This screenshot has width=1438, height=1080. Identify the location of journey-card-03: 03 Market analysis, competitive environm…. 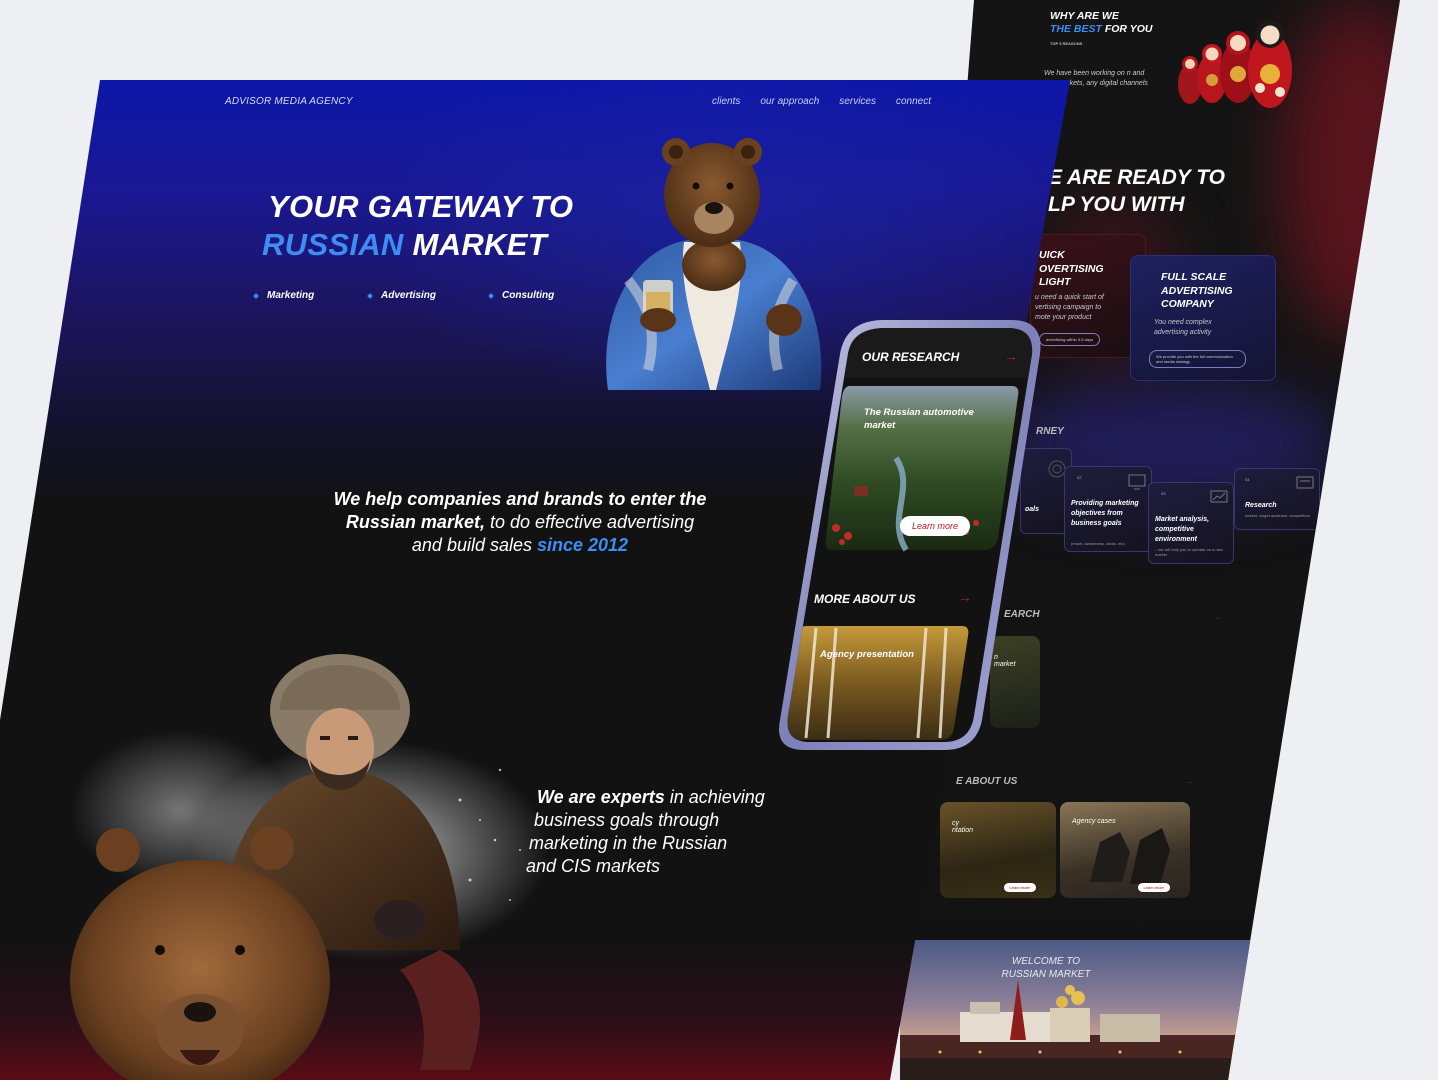
(1191, 523).